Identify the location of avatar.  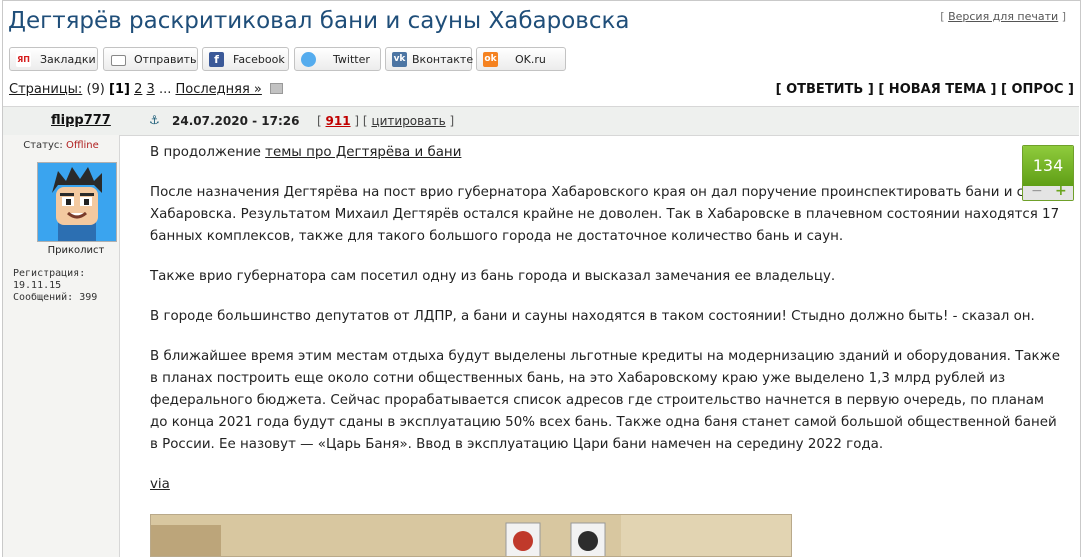
(77, 202).